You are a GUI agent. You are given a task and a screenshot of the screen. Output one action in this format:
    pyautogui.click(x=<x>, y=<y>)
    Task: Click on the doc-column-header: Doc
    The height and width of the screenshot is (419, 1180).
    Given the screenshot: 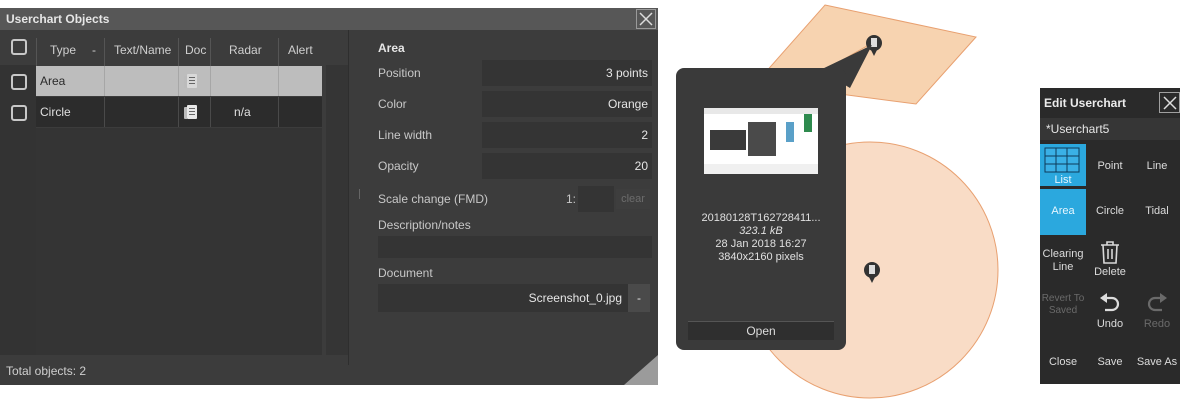 What is the action you would take?
    pyautogui.click(x=195, y=50)
    